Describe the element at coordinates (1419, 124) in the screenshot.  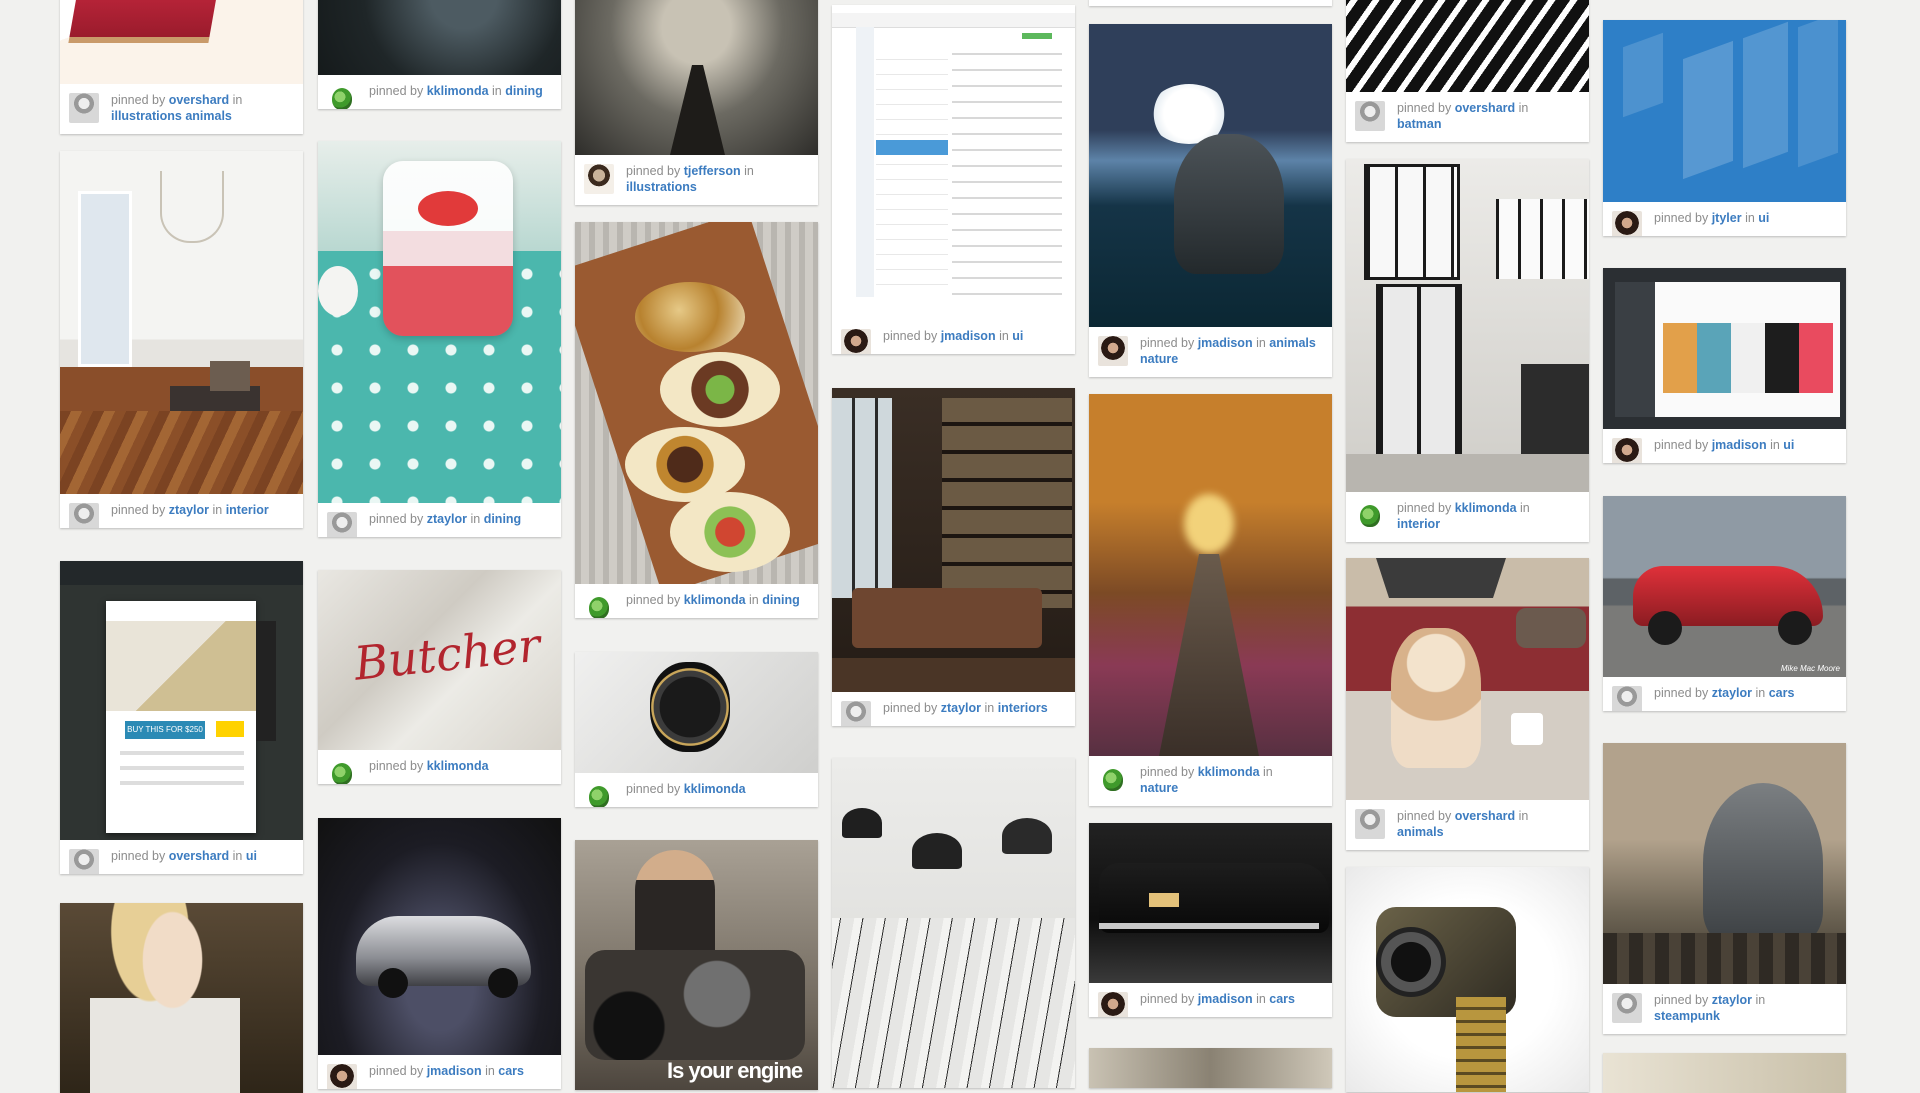
I see `board-link: batman` at that location.